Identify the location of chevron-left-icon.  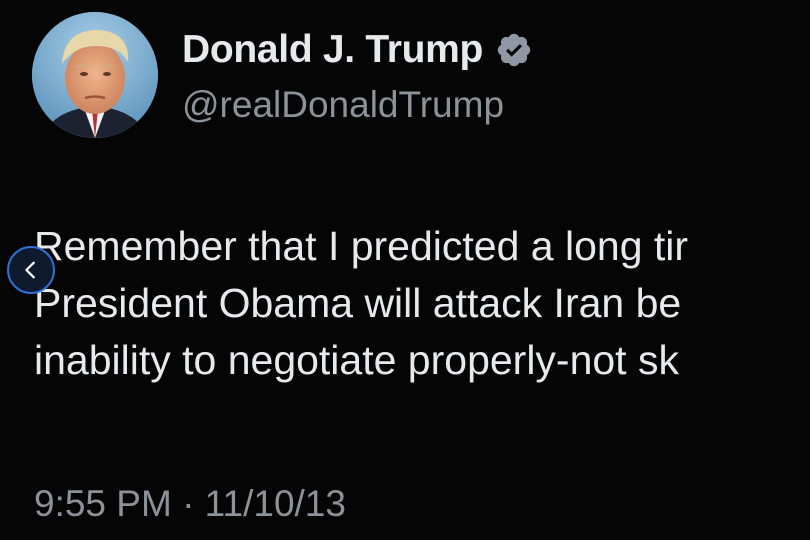
(30, 270).